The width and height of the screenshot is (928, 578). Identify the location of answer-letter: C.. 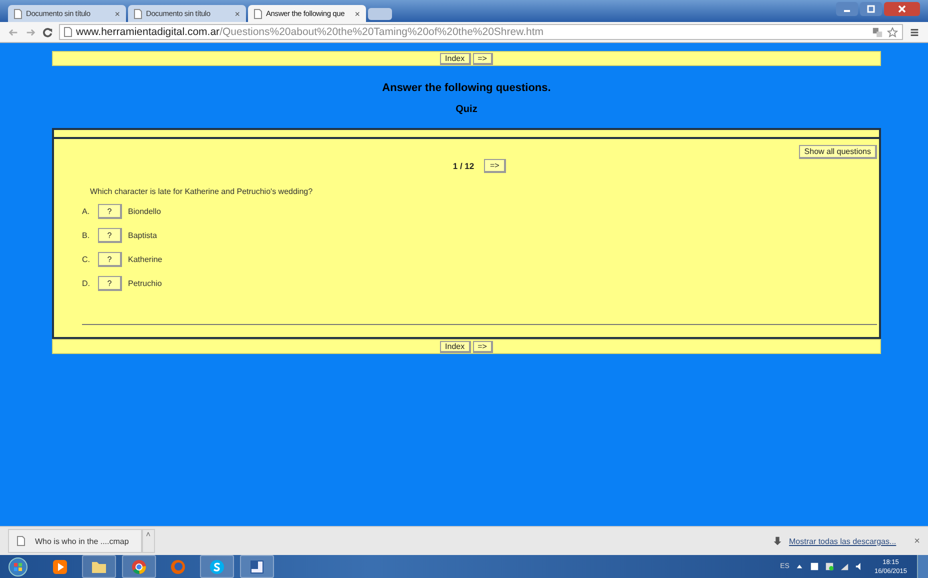
(86, 259).